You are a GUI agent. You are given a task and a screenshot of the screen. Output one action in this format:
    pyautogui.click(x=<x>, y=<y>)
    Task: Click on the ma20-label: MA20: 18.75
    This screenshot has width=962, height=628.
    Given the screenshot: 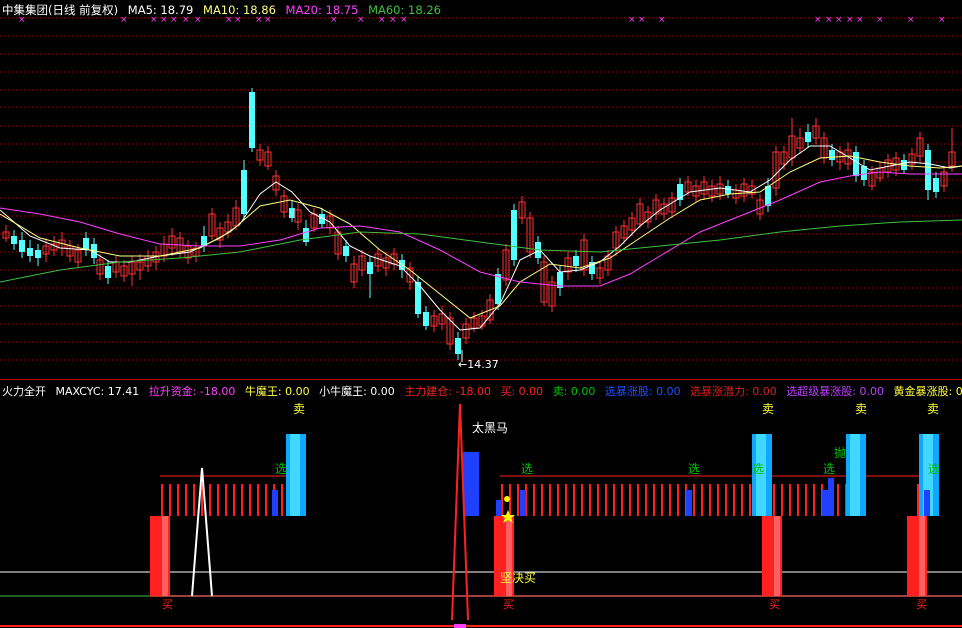 What is the action you would take?
    pyautogui.click(x=322, y=10)
    